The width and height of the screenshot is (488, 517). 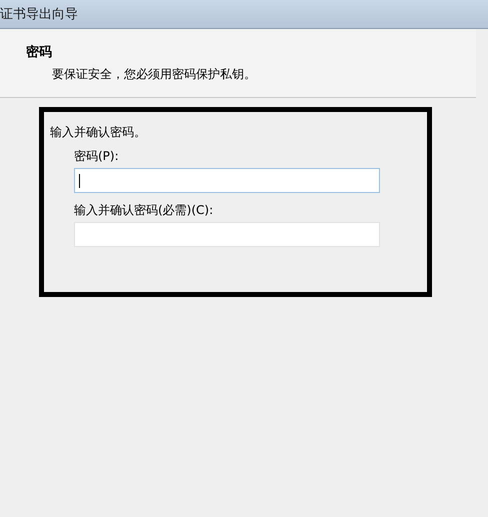 What do you see at coordinates (39, 52) in the screenshot?
I see `page-heading: 密码` at bounding box center [39, 52].